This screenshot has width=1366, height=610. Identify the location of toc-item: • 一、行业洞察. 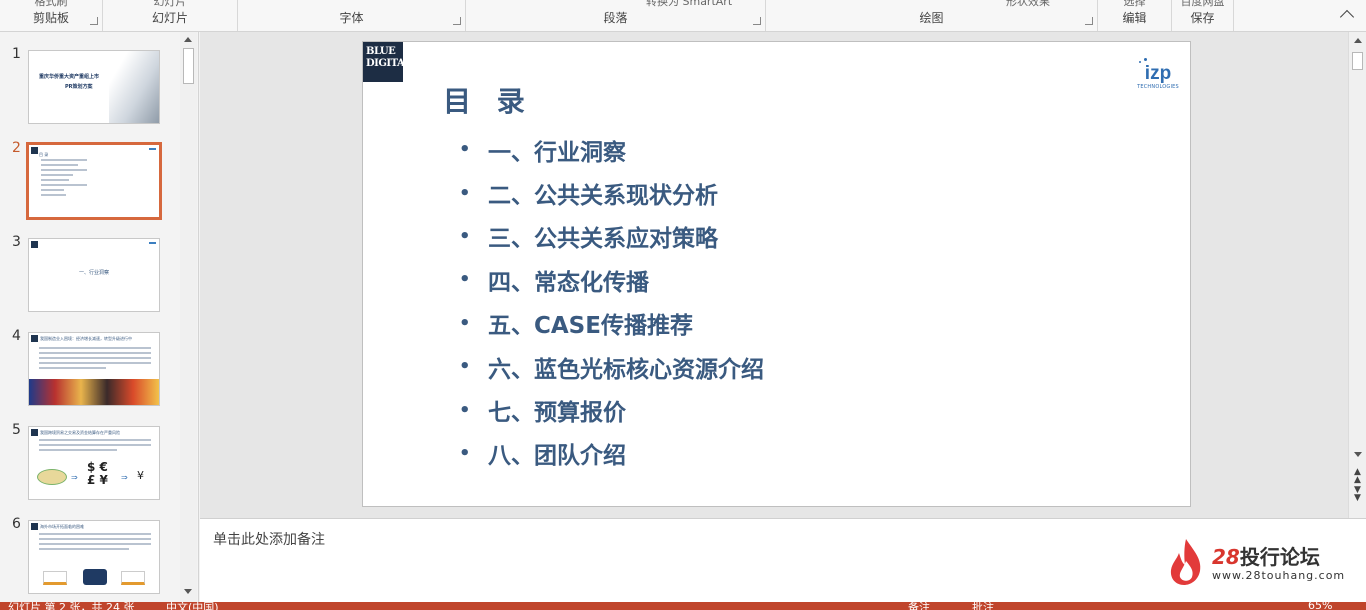
(611, 149).